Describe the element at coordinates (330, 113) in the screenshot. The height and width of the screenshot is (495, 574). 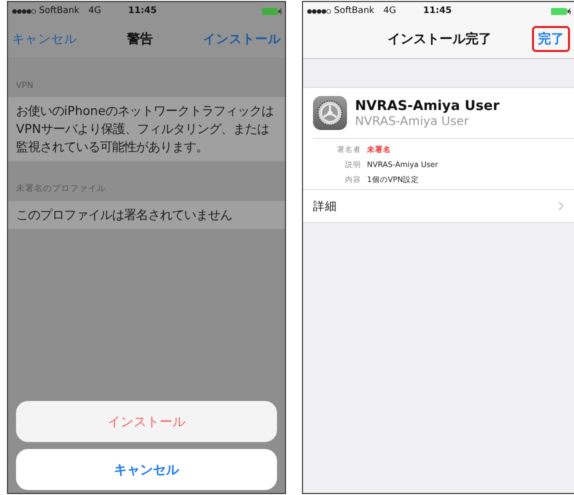
I see `settings-icon` at that location.